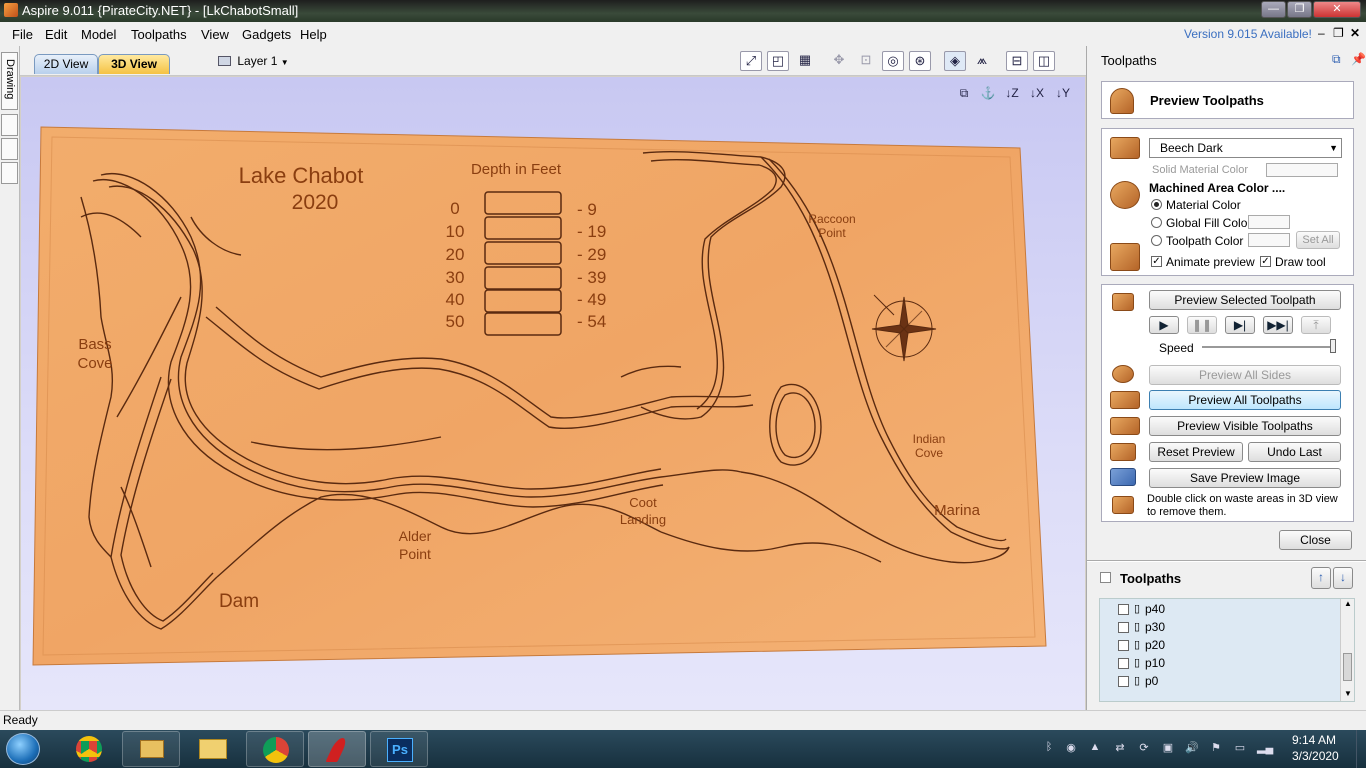  What do you see at coordinates (1269, 240) in the screenshot?
I see `toolpath-color-dropdown` at bounding box center [1269, 240].